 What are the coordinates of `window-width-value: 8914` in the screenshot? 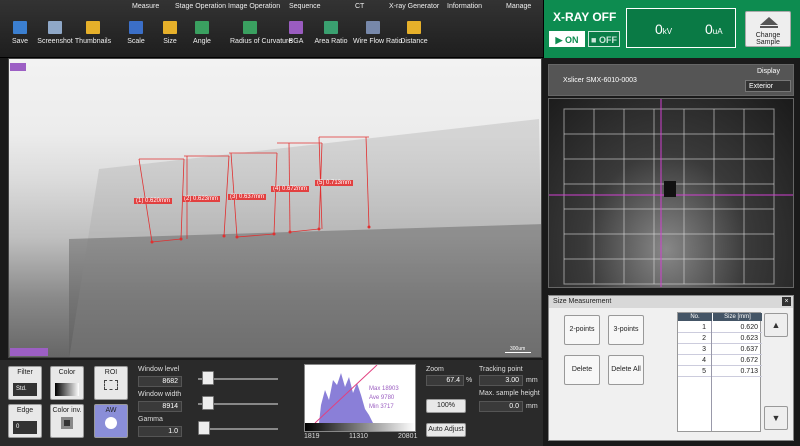 It's located at (160, 406).